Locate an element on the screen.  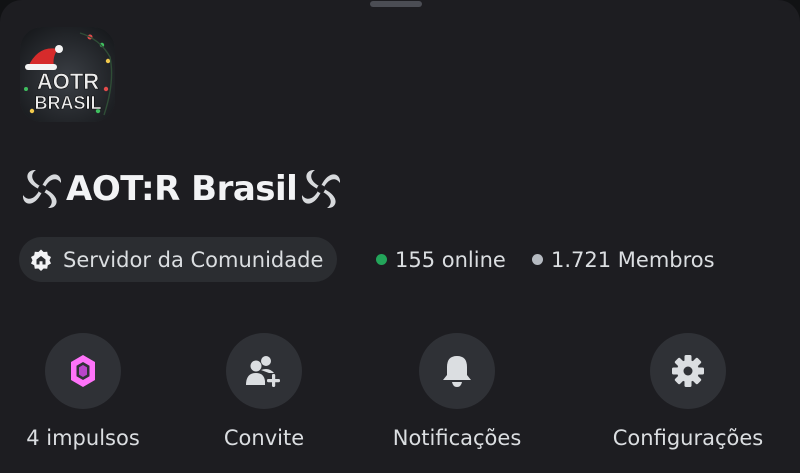
server-icon-text-bottom: BRASIL is located at coordinates (68, 103).